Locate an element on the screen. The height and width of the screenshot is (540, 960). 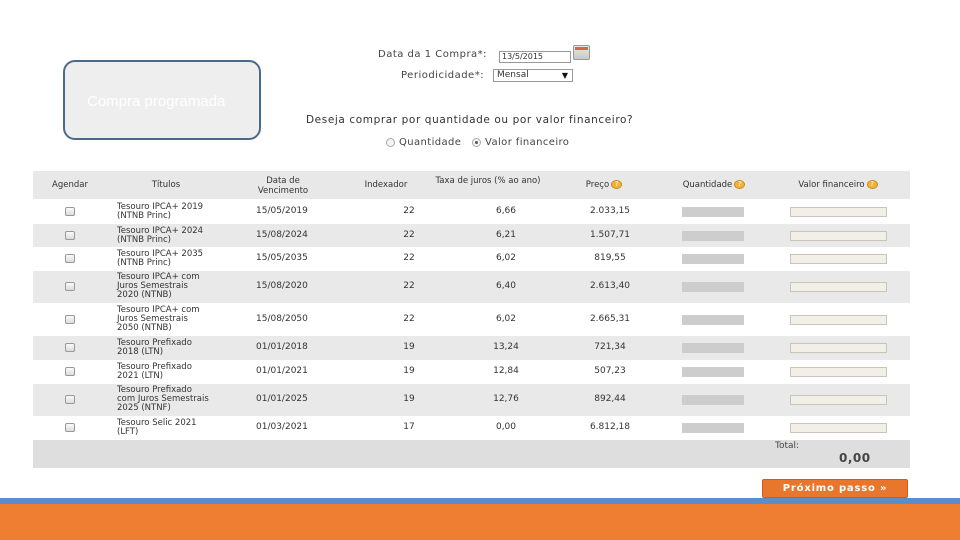
bond-title-line: (LFT) is located at coordinates (128, 432).